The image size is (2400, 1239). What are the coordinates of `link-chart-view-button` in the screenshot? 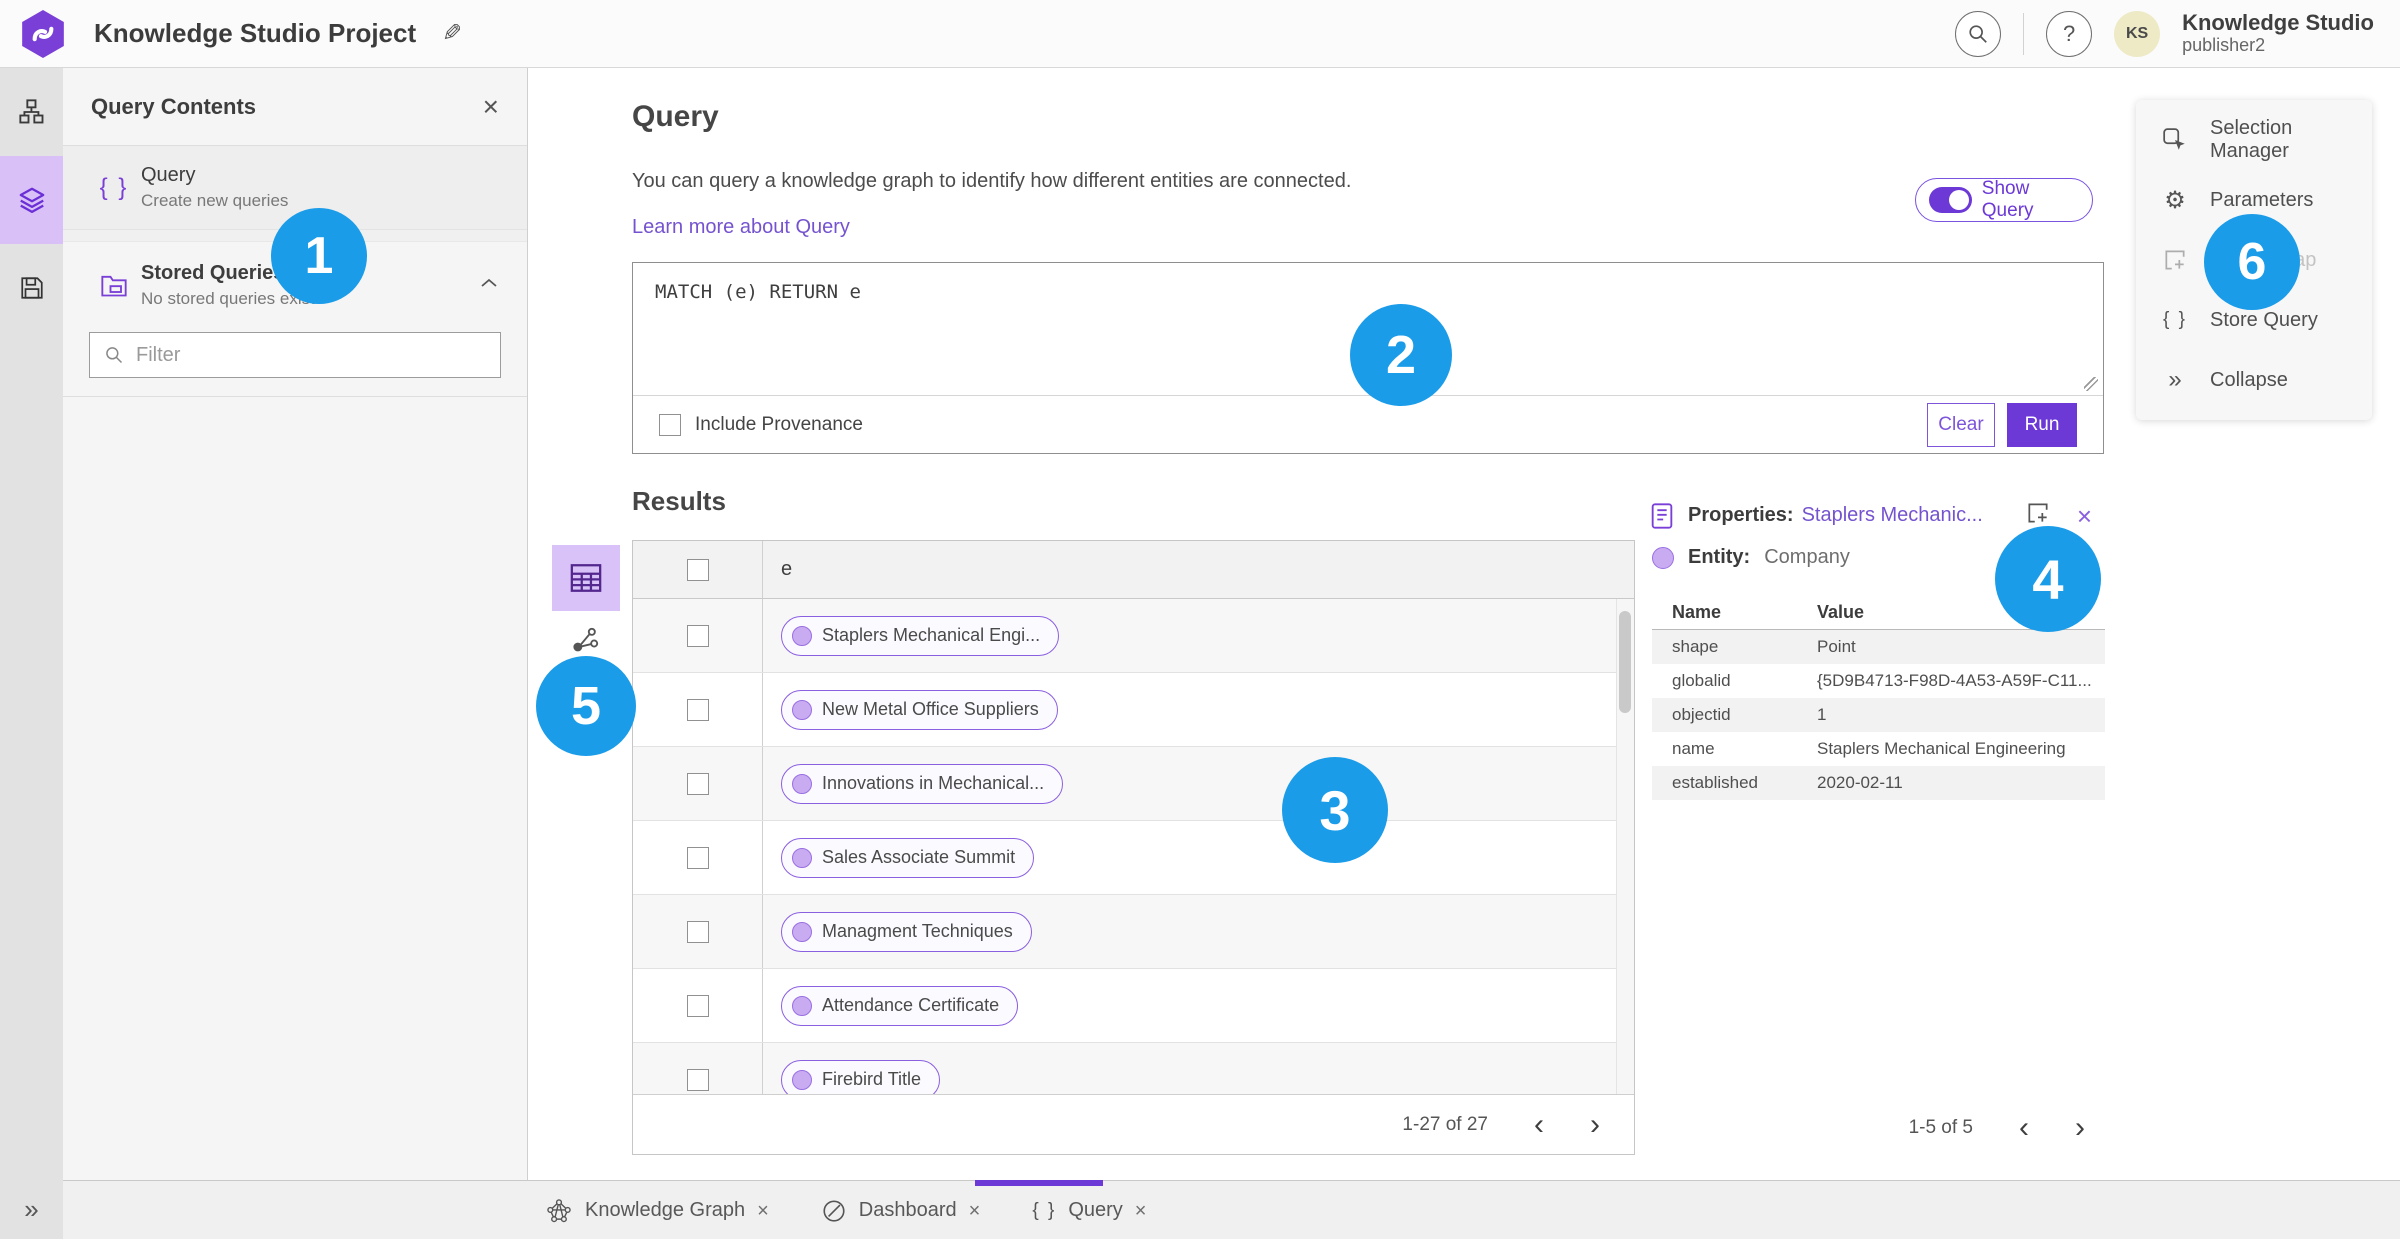 It's located at (586, 640).